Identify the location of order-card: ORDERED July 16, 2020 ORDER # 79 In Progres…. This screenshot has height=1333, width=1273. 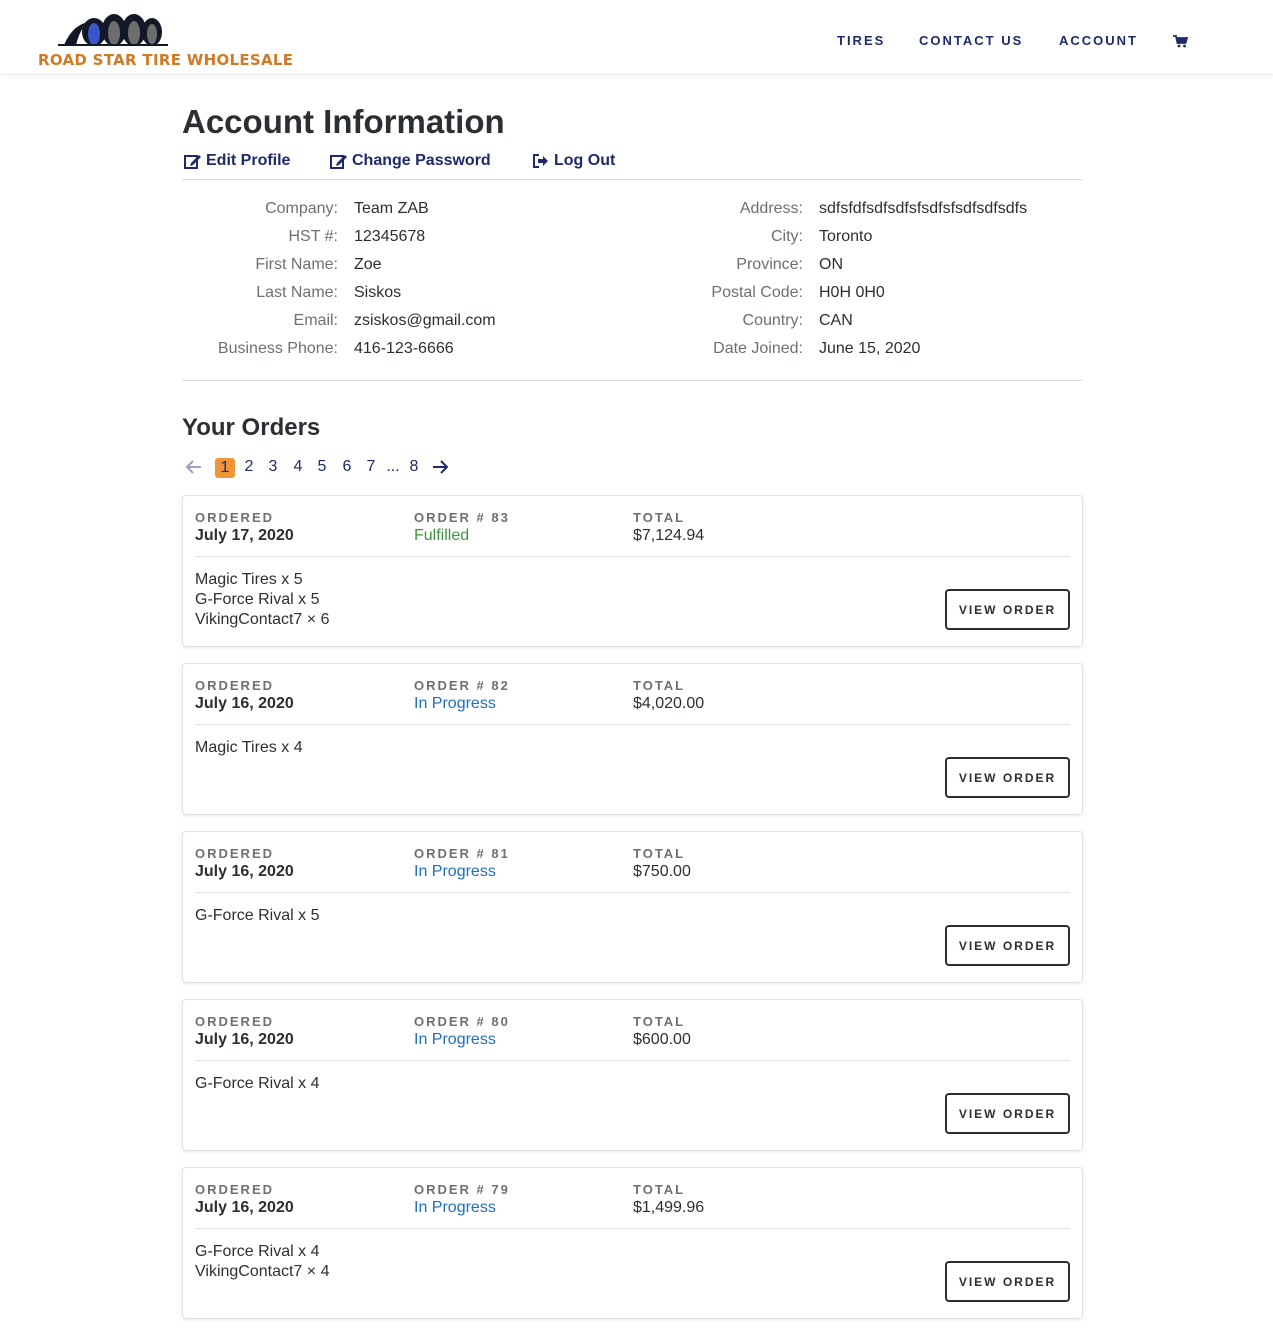
(632, 1243).